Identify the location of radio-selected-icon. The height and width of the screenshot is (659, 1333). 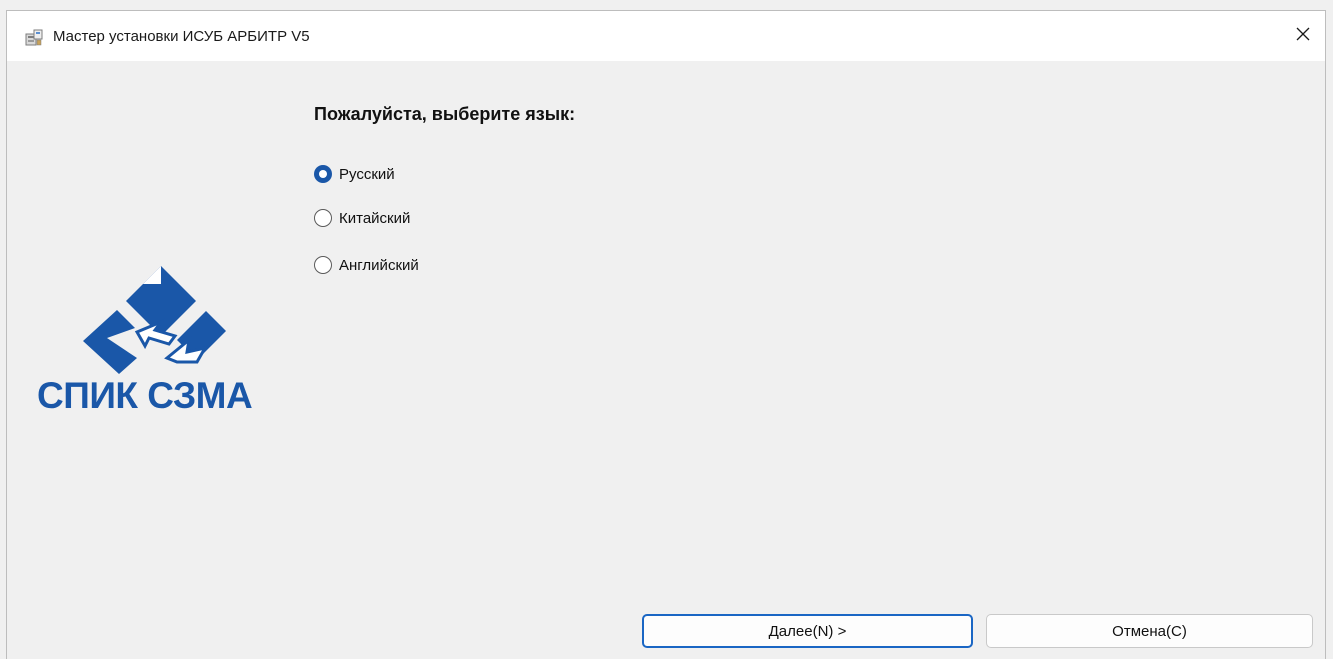
(323, 174).